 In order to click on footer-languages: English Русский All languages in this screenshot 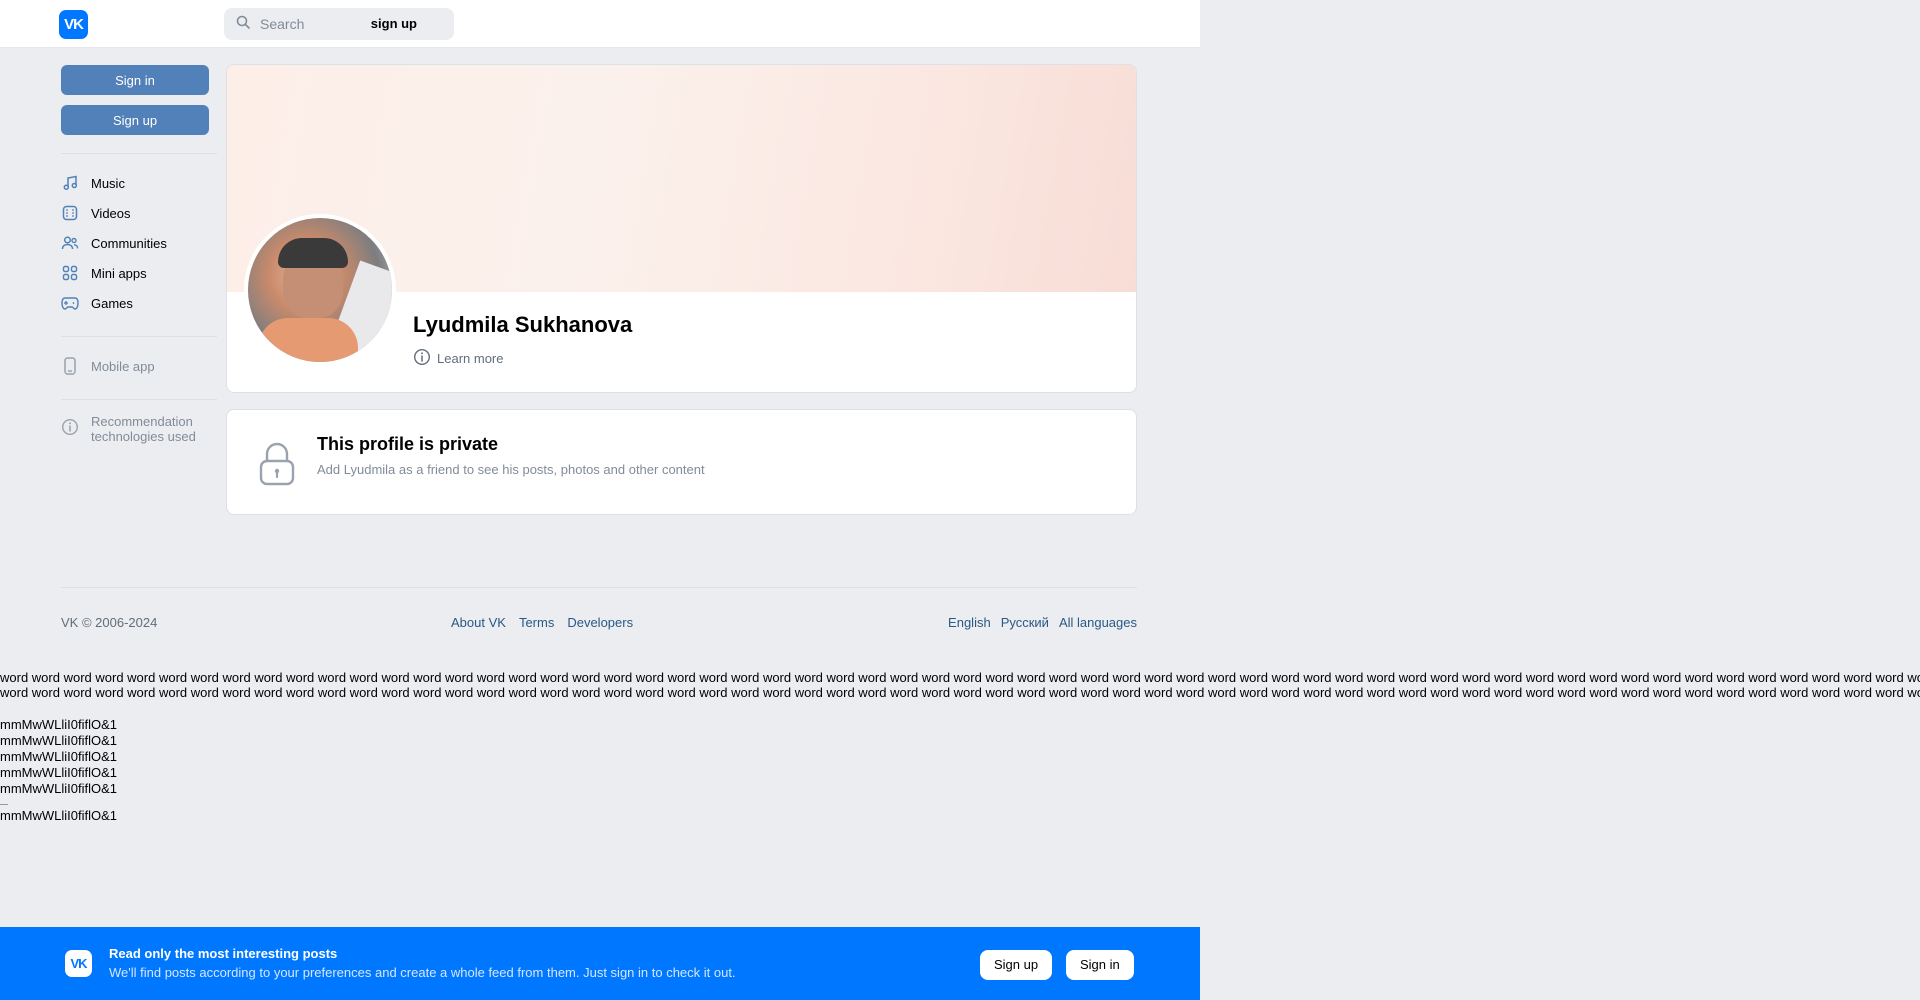, I will do `click(1042, 622)`.